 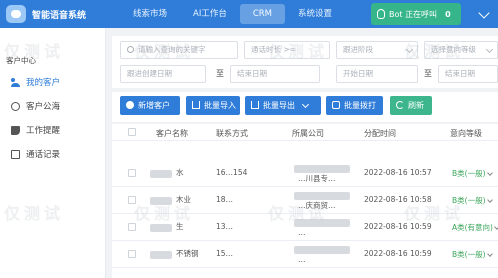 What do you see at coordinates (213, 105) in the screenshot?
I see `batch-import-button: 批量导入` at bounding box center [213, 105].